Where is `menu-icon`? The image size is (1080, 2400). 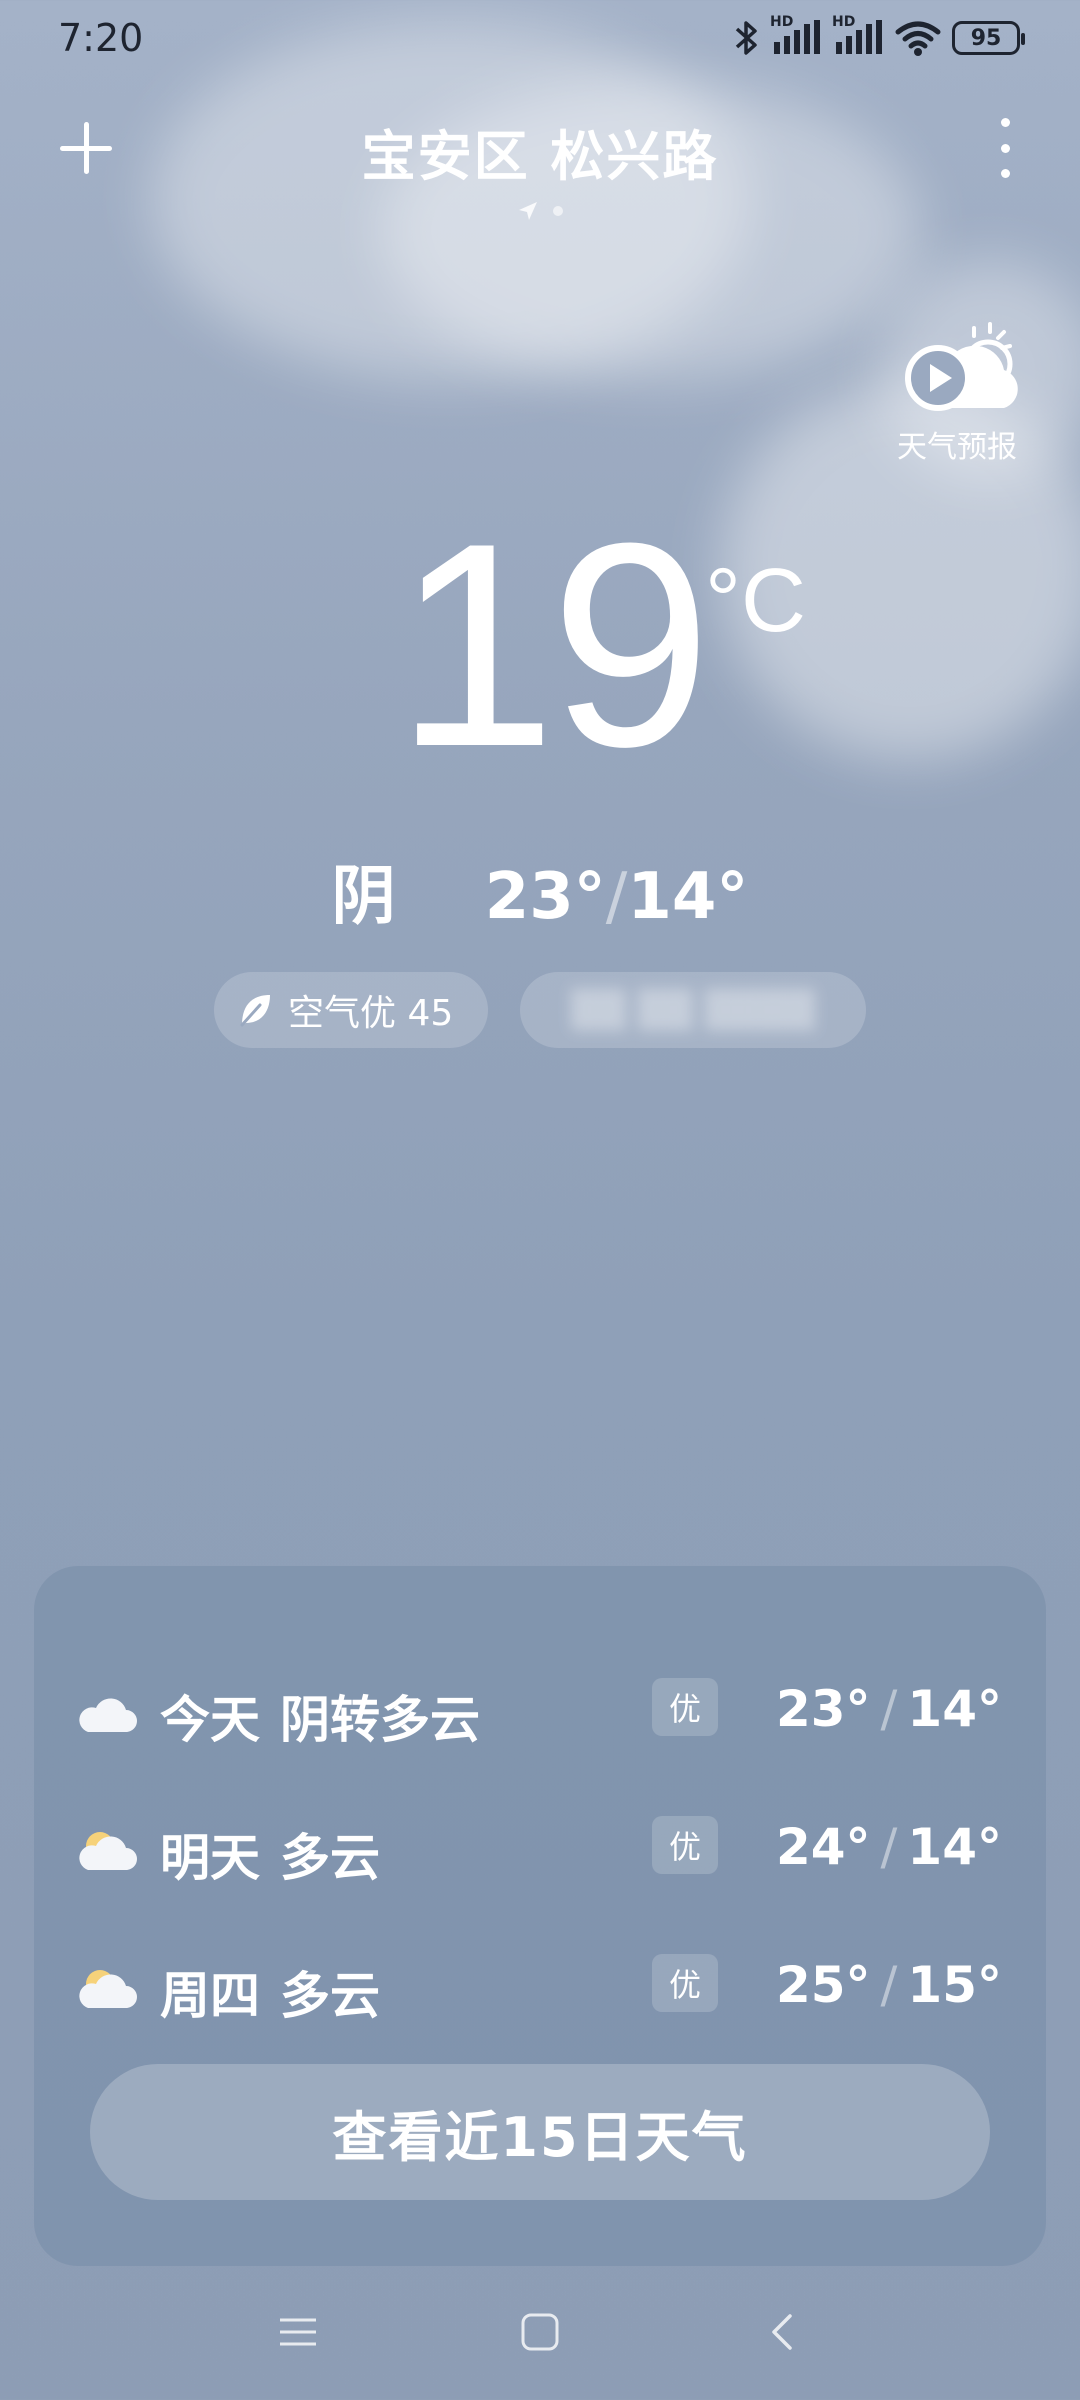
menu-icon is located at coordinates (298, 2332).